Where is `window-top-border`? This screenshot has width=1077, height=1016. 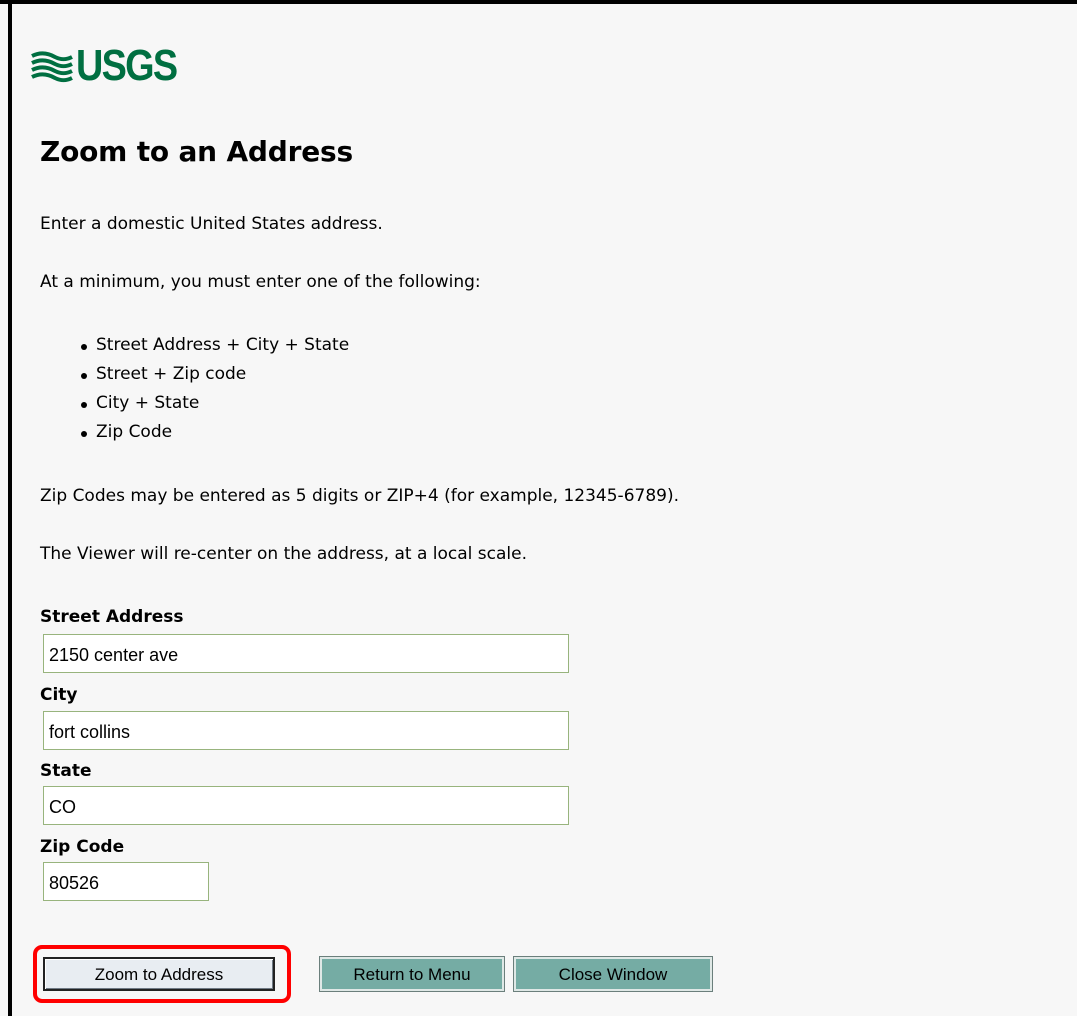 window-top-border is located at coordinates (538, 2).